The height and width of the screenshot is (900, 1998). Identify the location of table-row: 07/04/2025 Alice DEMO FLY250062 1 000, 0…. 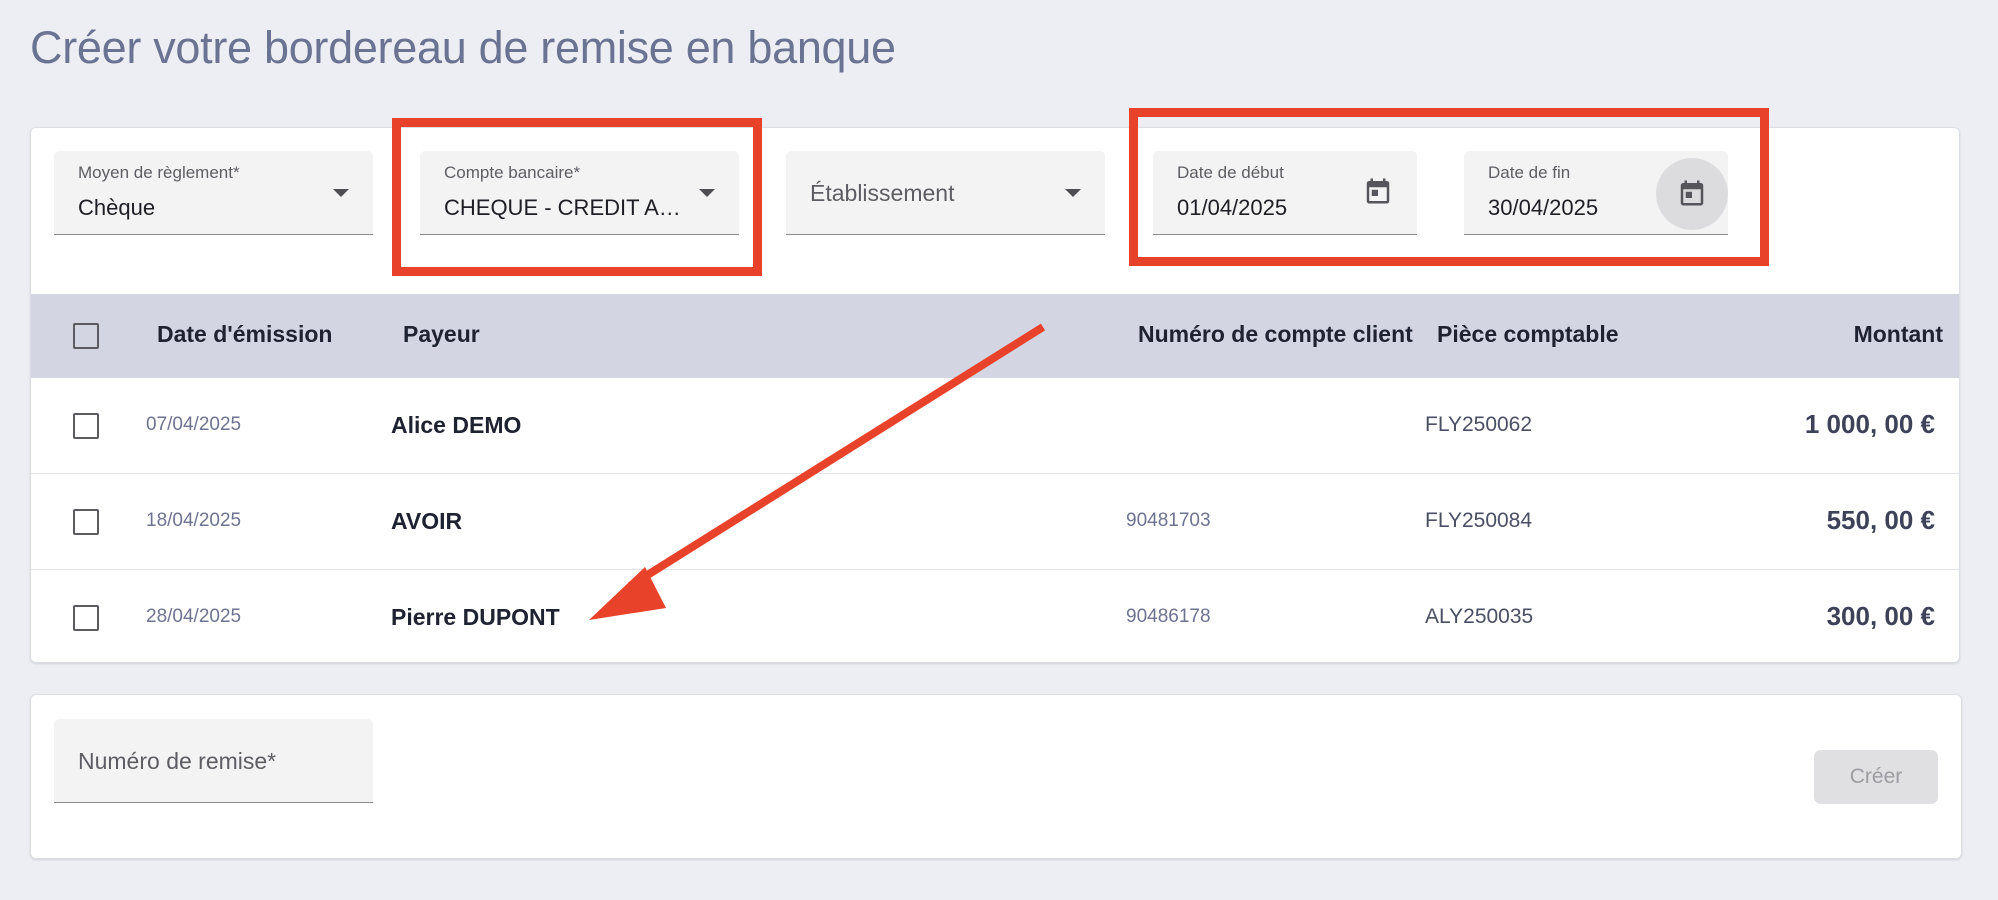
(995, 426).